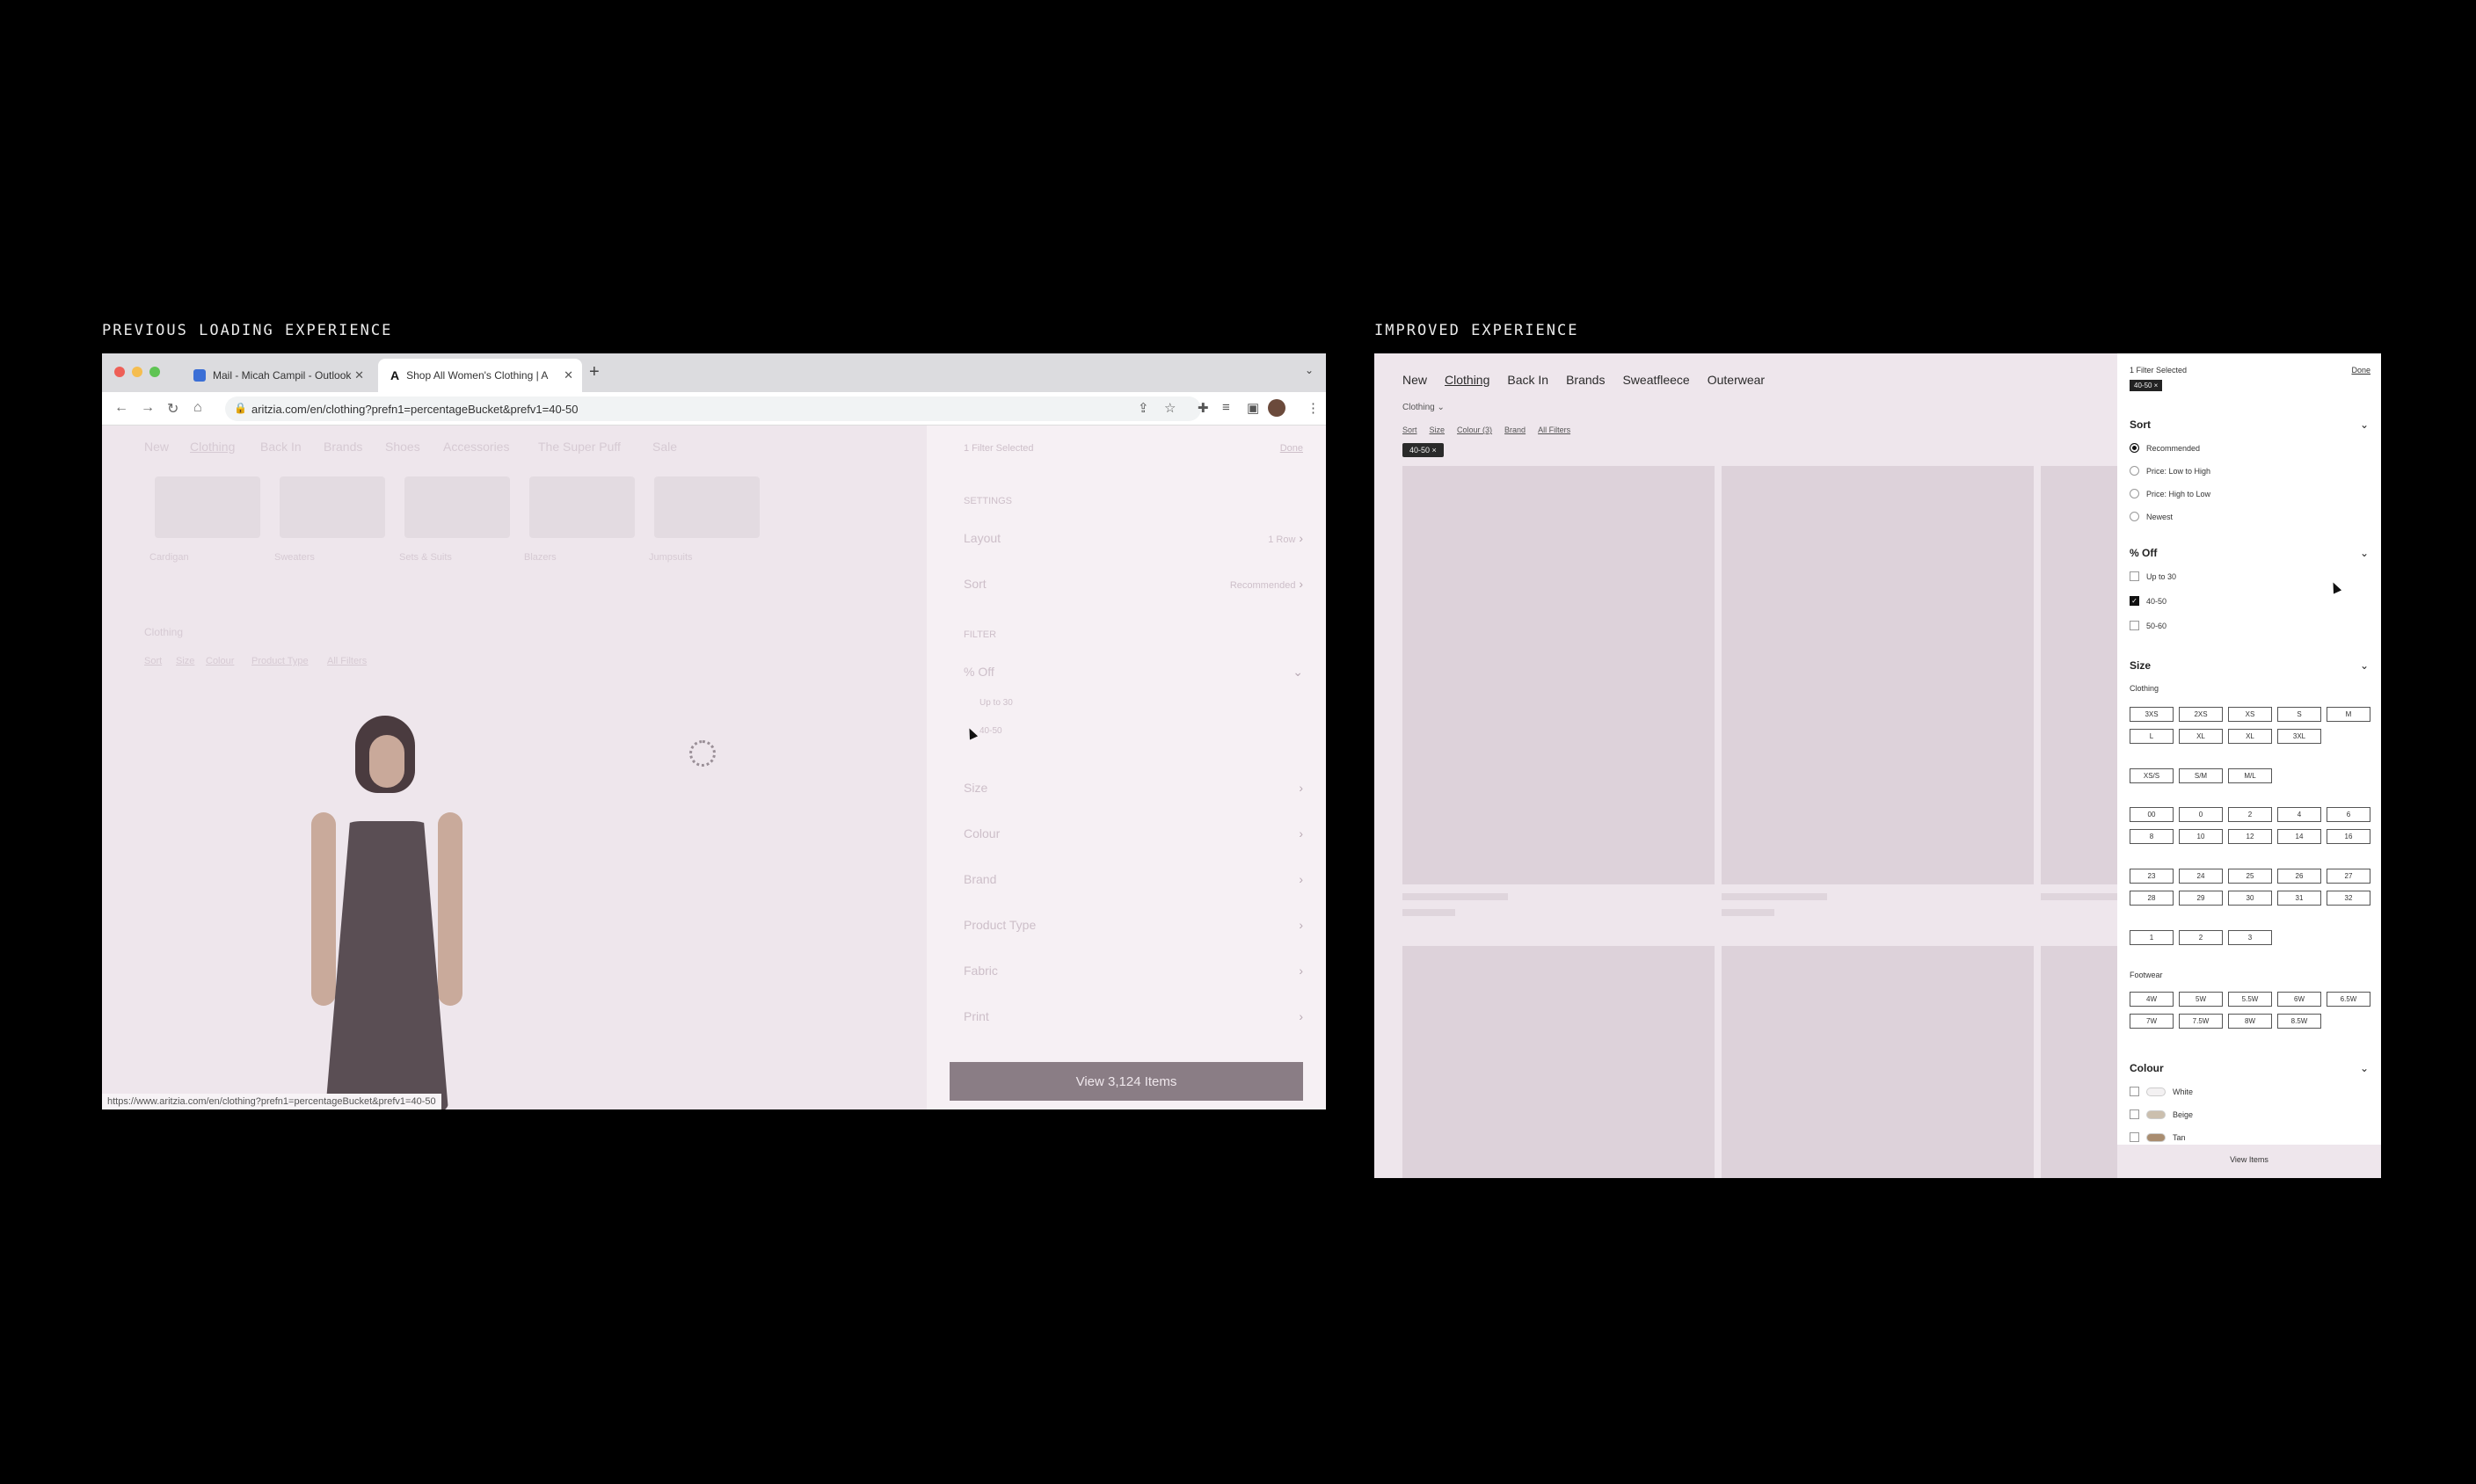  What do you see at coordinates (121, 408) in the screenshot?
I see `back-icon: ←` at bounding box center [121, 408].